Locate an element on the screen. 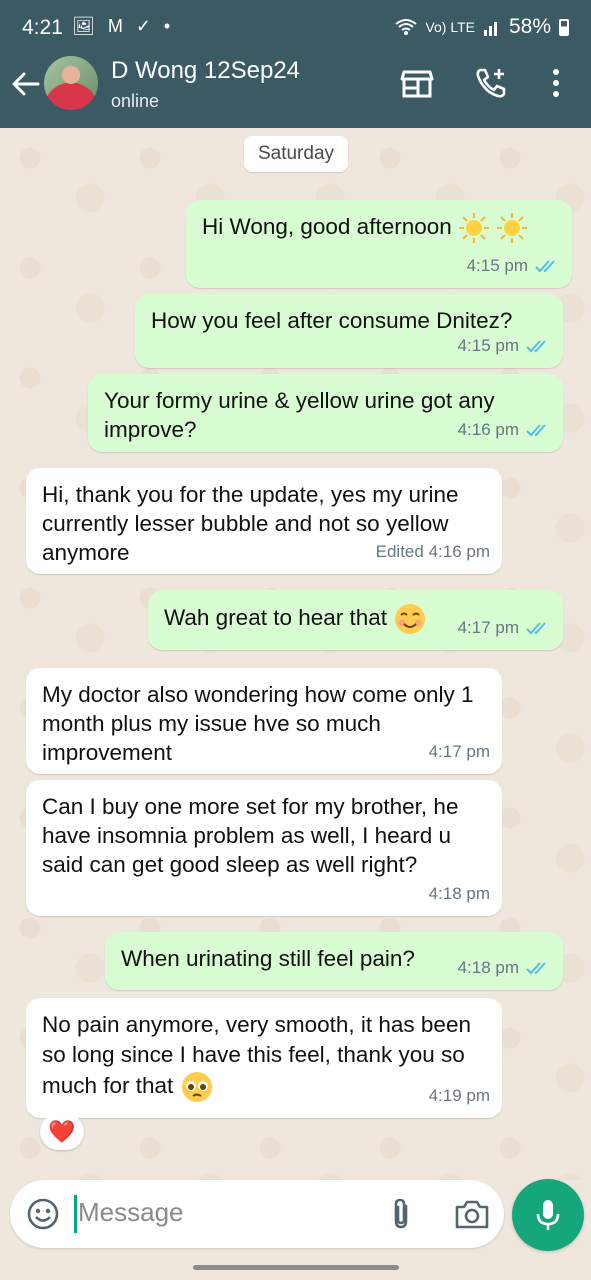 The width and height of the screenshot is (591, 1280). add-call-icon is located at coordinates (491, 83).